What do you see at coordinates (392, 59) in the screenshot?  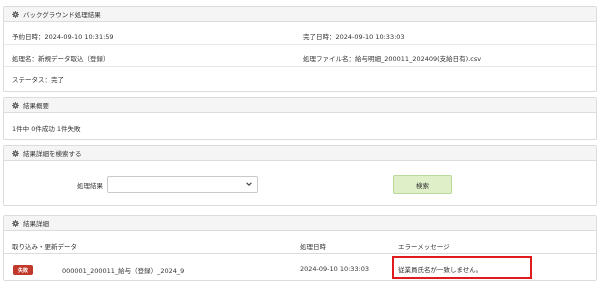 I see `process-file-name: 処理ファイル名：給与明細_200011_202409(支給日有).csv` at bounding box center [392, 59].